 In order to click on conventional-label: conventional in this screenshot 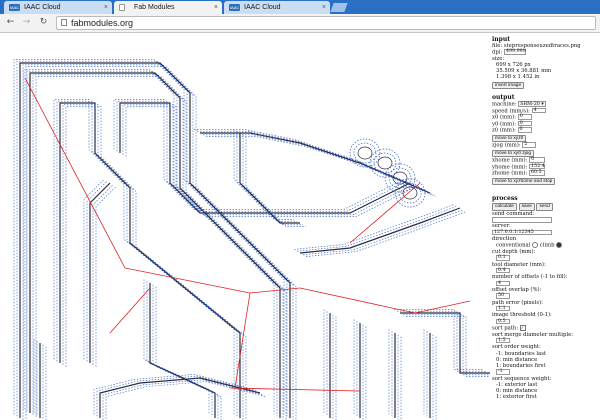, I will do `click(513, 245)`.